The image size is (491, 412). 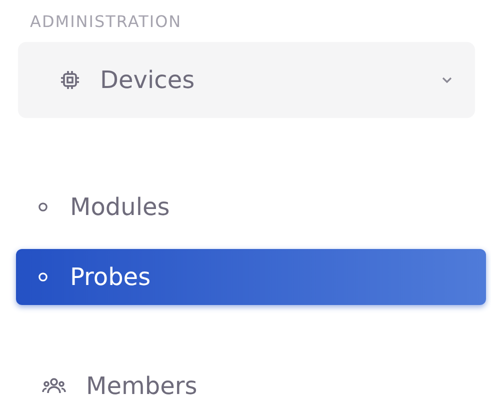 I want to click on people-icon, so click(x=54, y=386).